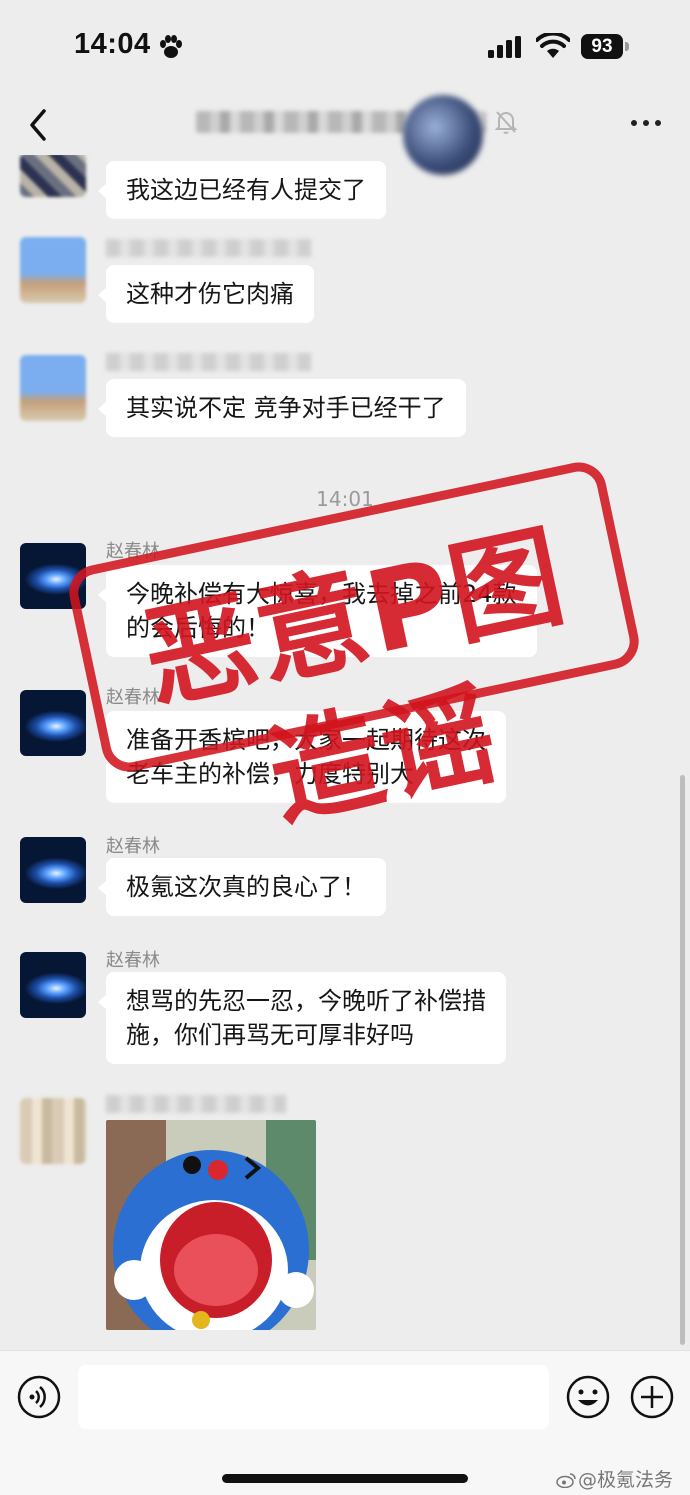 This screenshot has height=1495, width=690. Describe the element at coordinates (313, 1397) in the screenshot. I see `message-input` at that location.